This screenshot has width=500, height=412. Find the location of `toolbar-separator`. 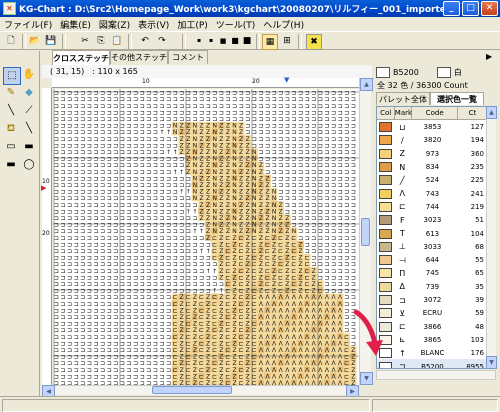

toolbar-separator is located at coordinates (24, 41).